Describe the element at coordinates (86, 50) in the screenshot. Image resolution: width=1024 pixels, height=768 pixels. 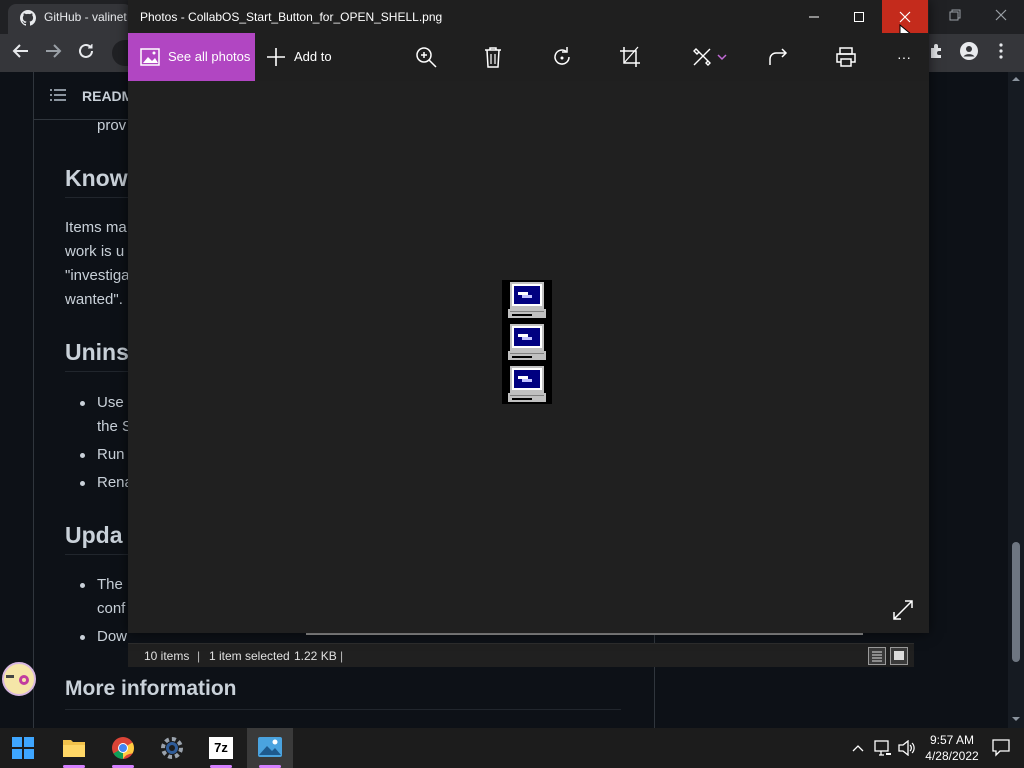
I see `reload-icon` at that location.